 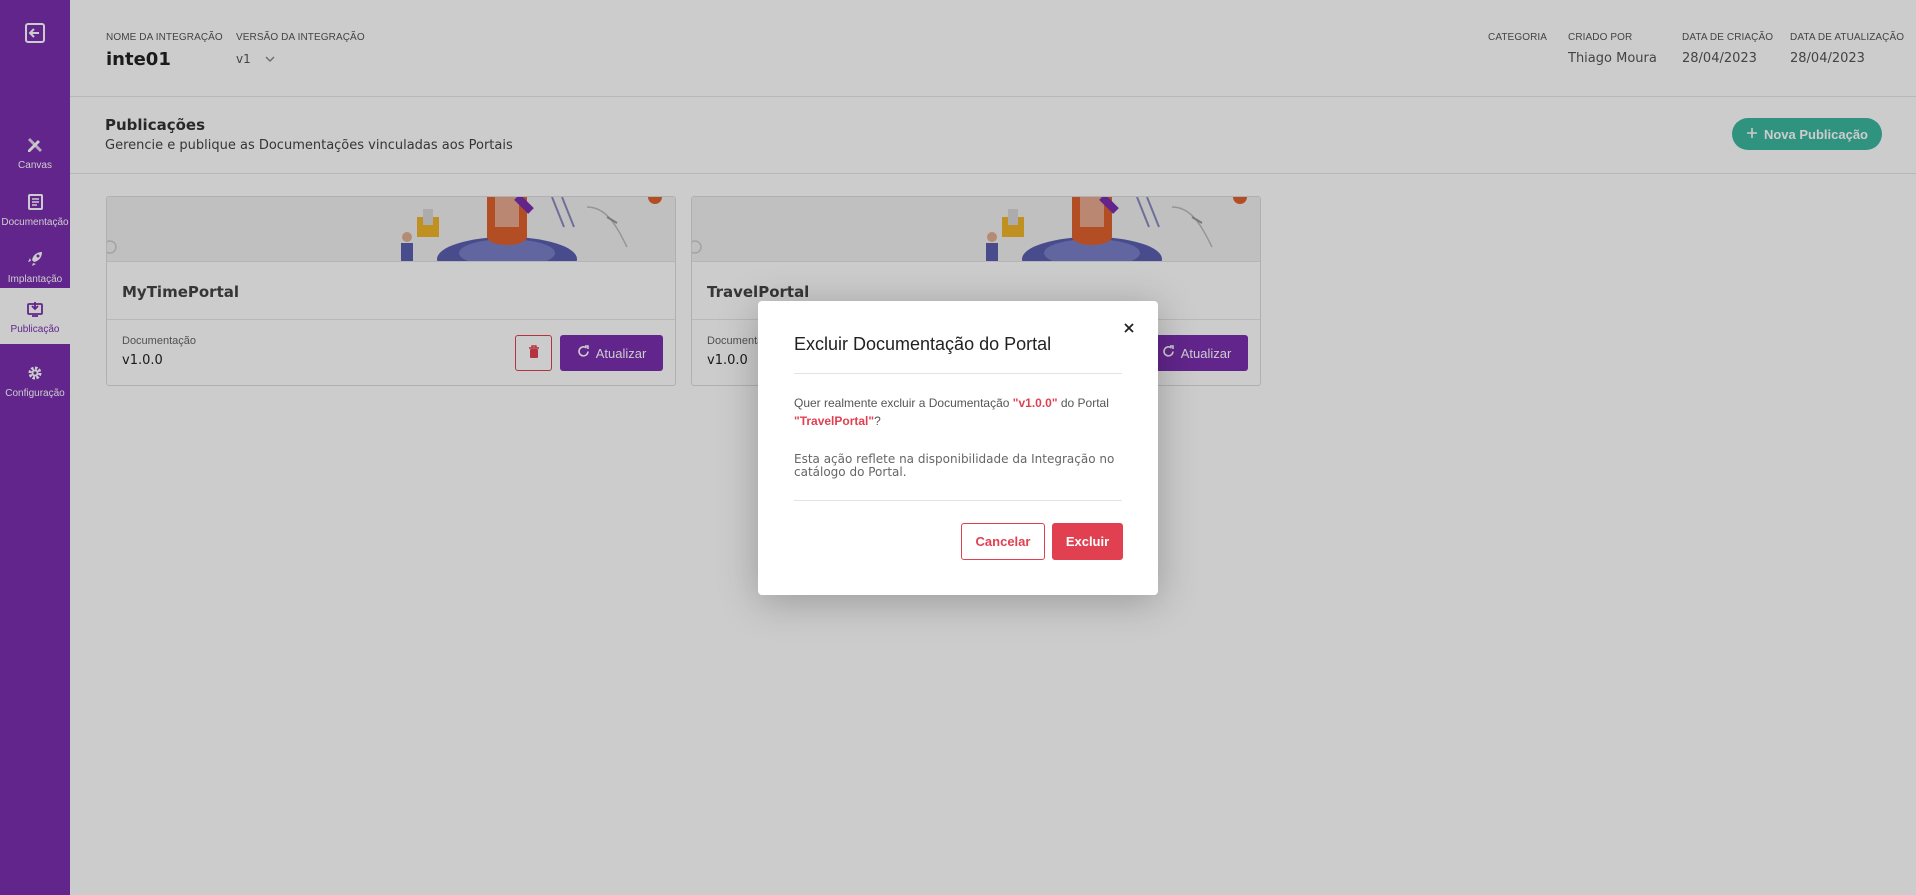 What do you see at coordinates (1083, 403) in the screenshot?
I see `question-mid: do Portal` at bounding box center [1083, 403].